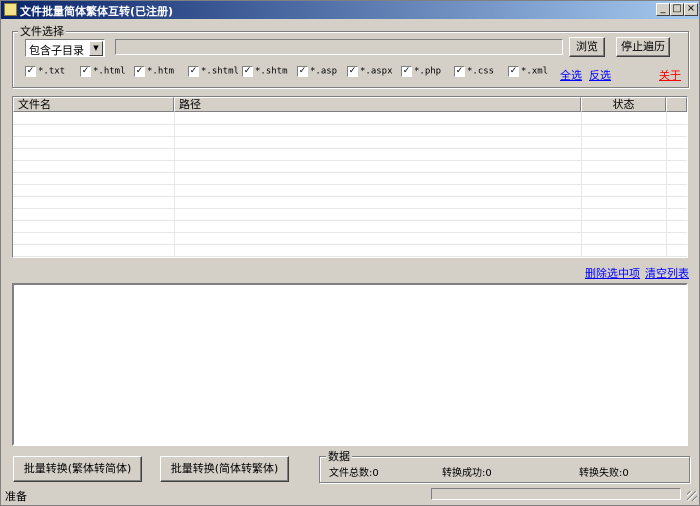 The width and height of the screenshot is (700, 506). What do you see at coordinates (670, 75) in the screenshot?
I see `about-link: 关于` at bounding box center [670, 75].